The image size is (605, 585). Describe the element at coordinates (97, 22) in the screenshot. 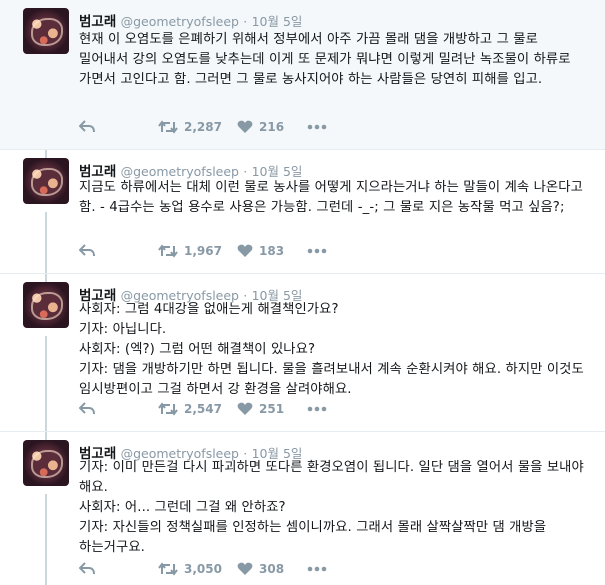

I see `display-name: 범고래` at that location.